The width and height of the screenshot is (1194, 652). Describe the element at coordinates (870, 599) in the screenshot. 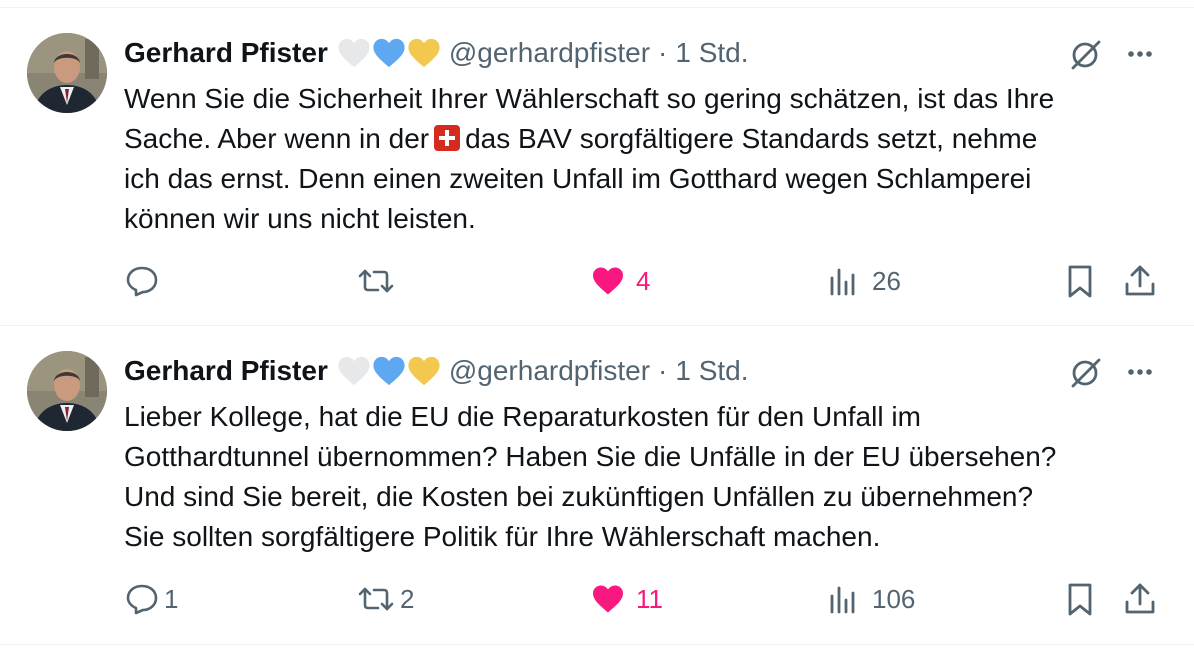

I see `views-button: 106` at that location.